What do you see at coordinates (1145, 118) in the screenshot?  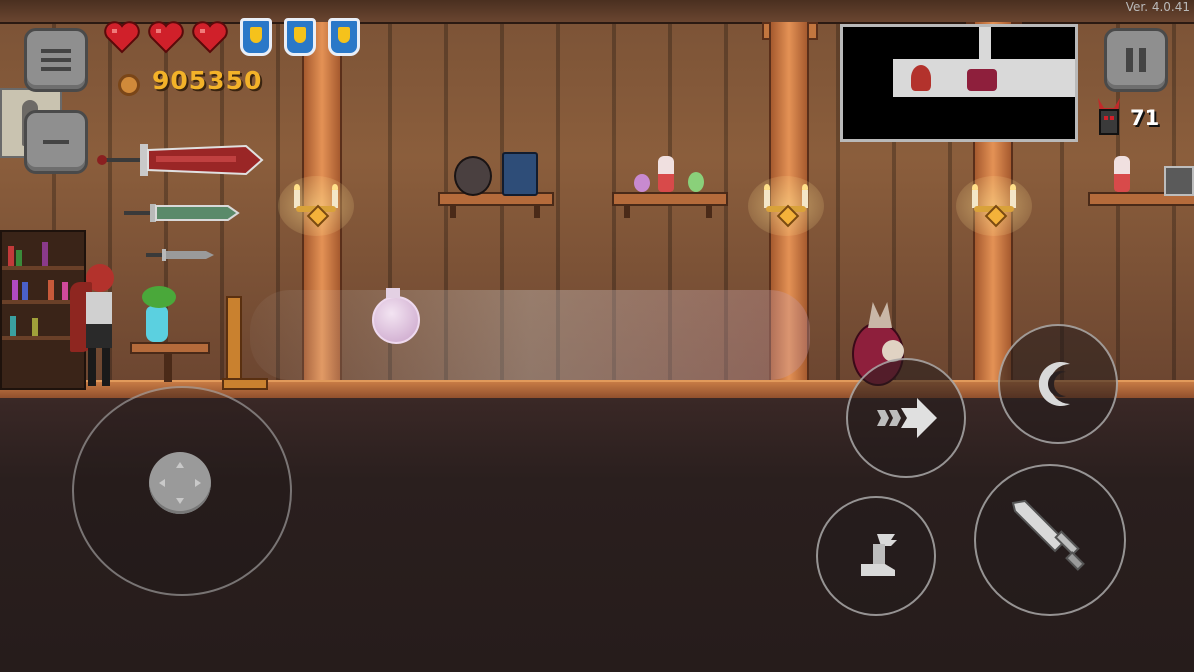 I see `kill-counter: 71` at bounding box center [1145, 118].